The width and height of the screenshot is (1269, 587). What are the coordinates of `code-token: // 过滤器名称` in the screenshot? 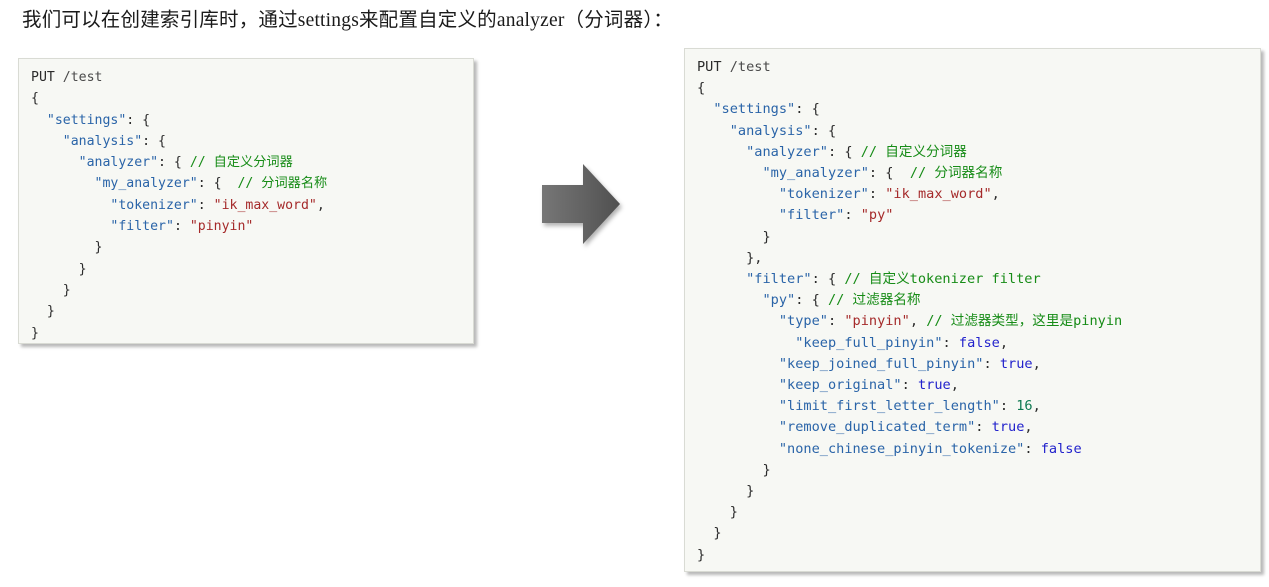 It's located at (874, 300).